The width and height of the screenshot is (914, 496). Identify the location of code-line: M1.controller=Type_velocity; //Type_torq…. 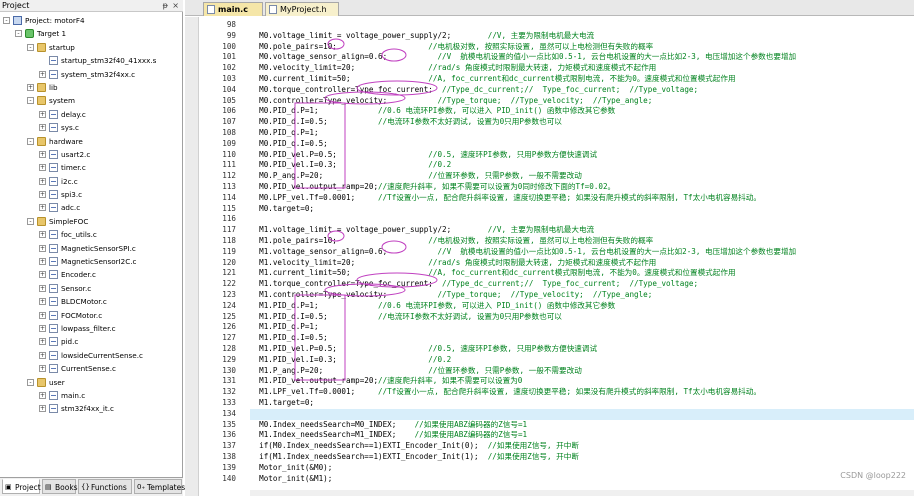
(451, 295).